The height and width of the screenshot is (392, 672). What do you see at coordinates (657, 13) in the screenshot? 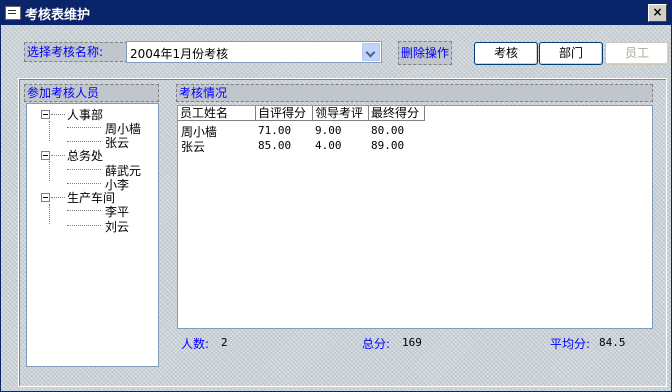
I see `close-button: ×` at bounding box center [657, 13].